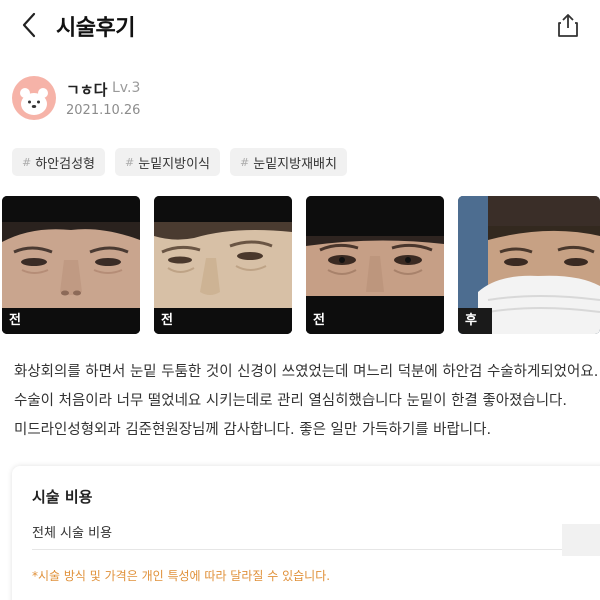 The image size is (600, 600). What do you see at coordinates (103, 110) in the screenshot?
I see `post-date: 2021.10.26` at bounding box center [103, 110].